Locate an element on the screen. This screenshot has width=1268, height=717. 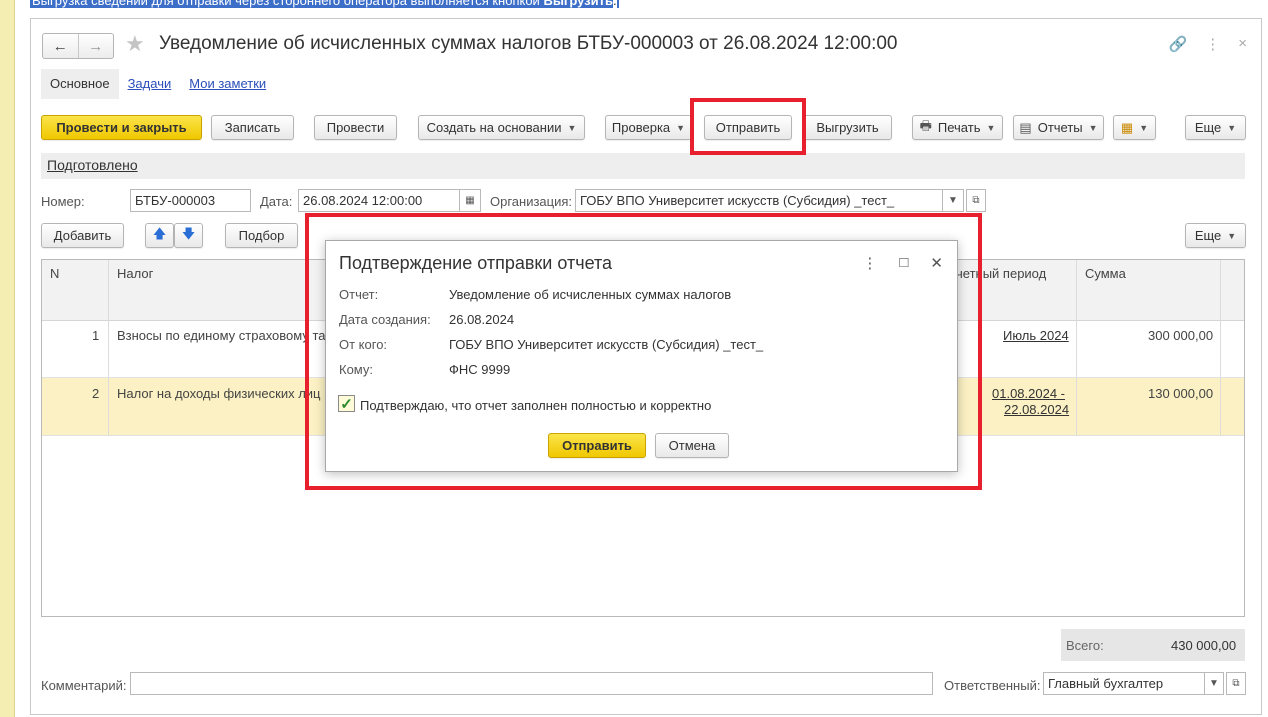
navigation-buttons: ← → is located at coordinates (78, 46).